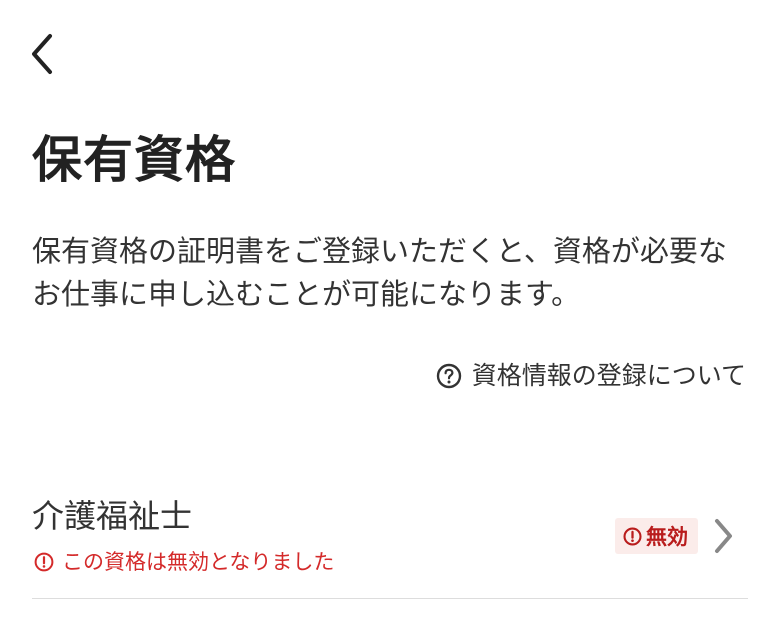  I want to click on qualification-name: 介護福祉士, so click(112, 516).